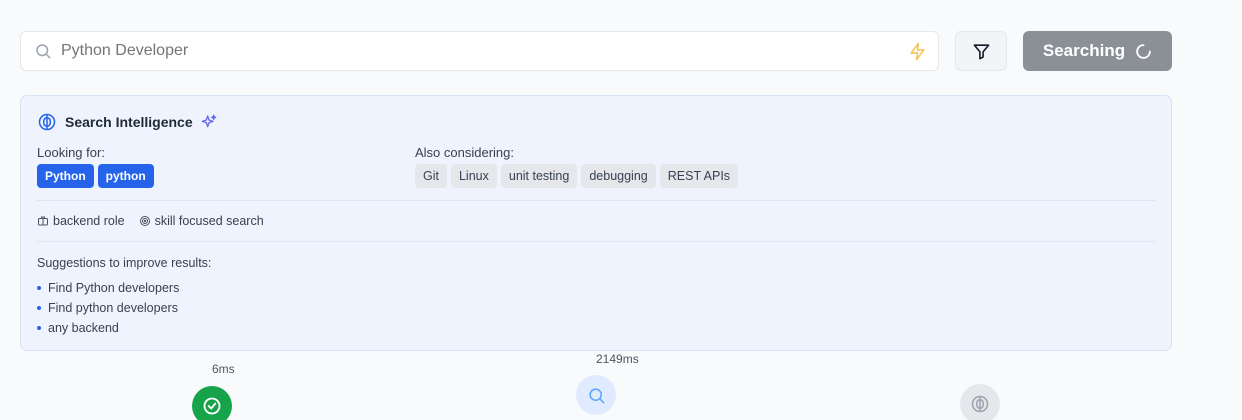  I want to click on filter-button, so click(981, 51).